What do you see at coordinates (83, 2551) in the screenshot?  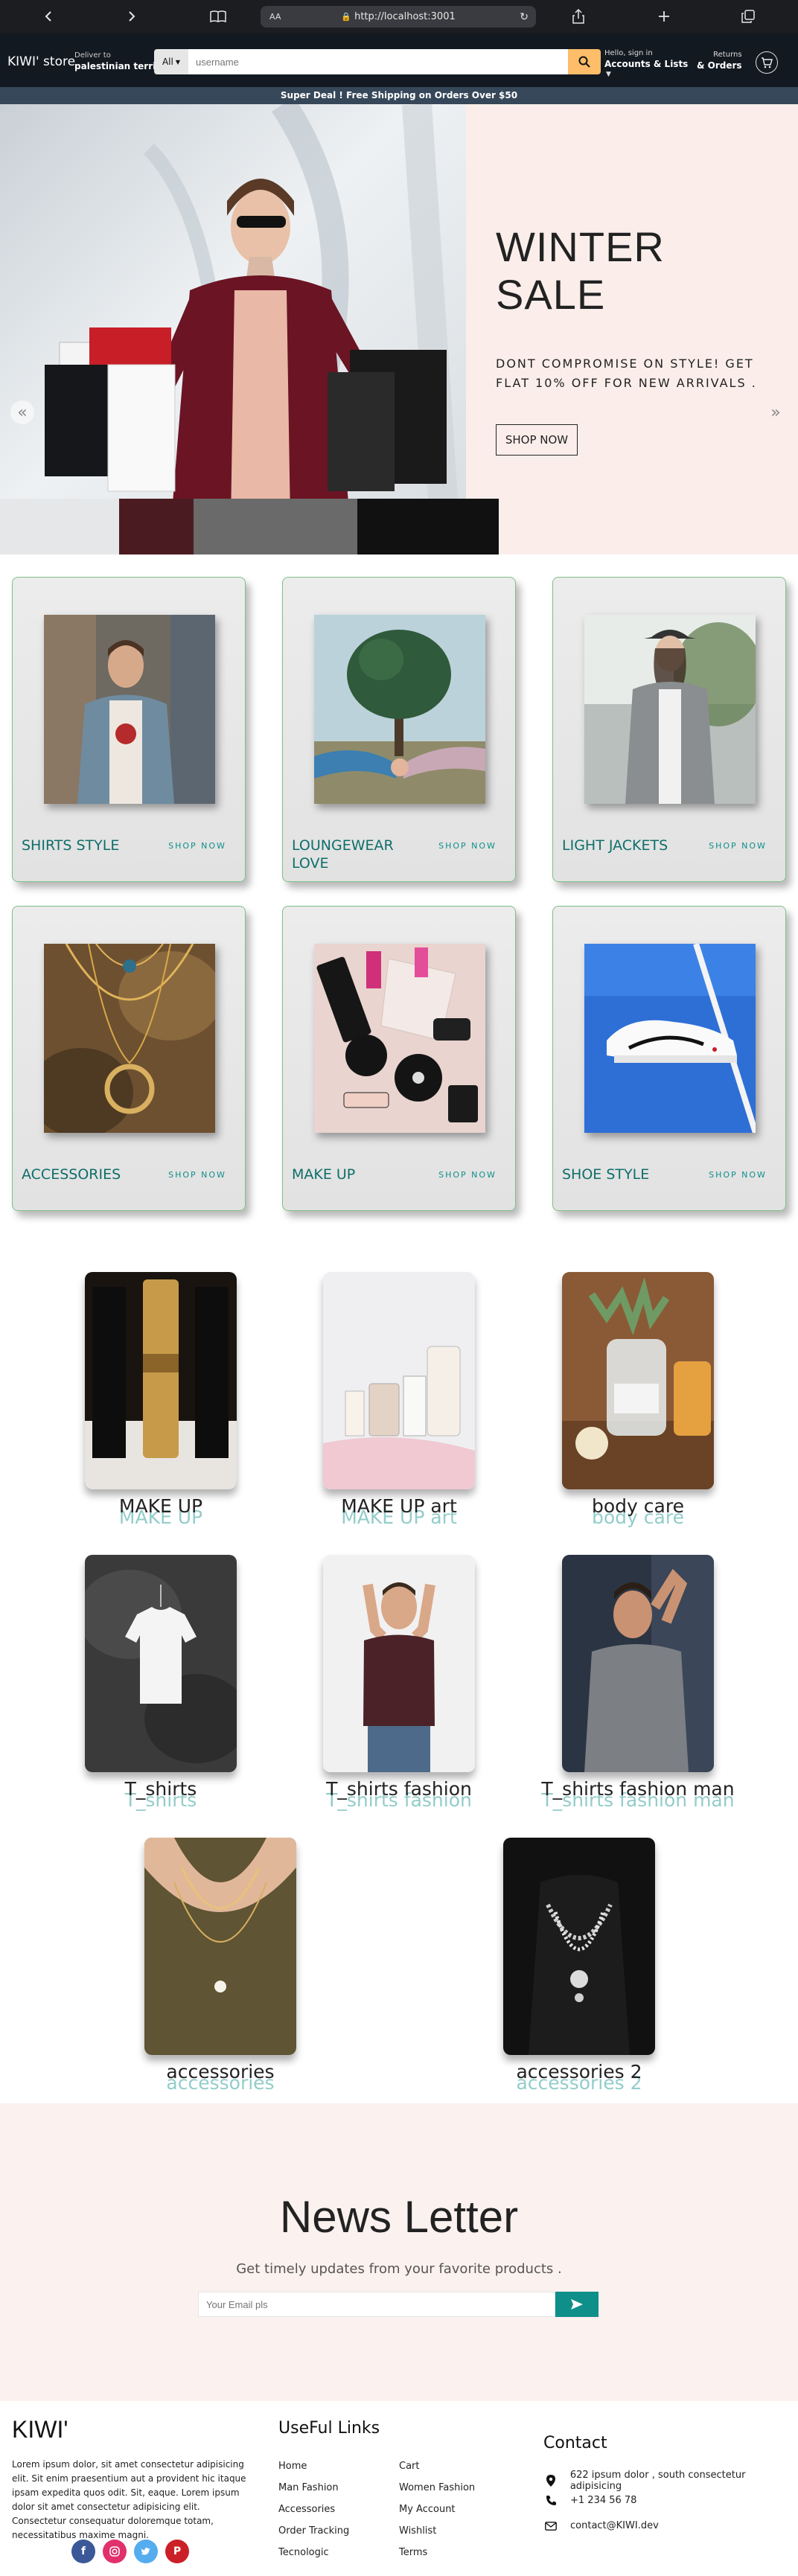 I see `facebook-icon: f` at bounding box center [83, 2551].